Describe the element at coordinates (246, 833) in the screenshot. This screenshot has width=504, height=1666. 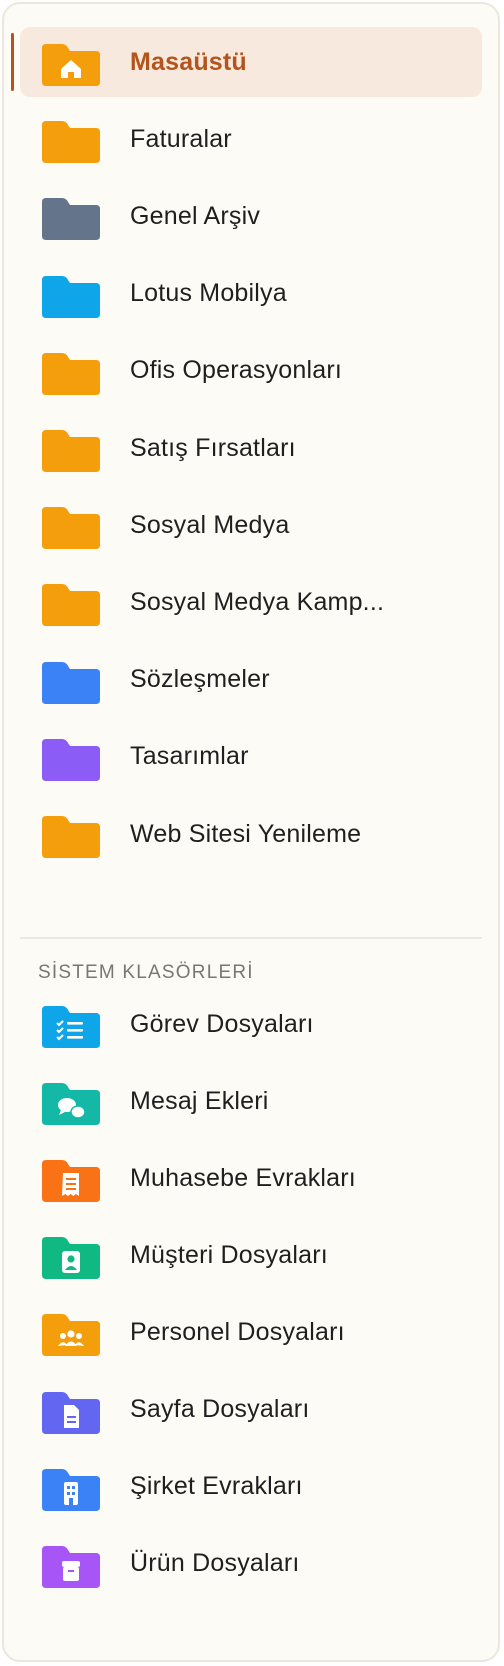
I see `folder-label: Web Sitesi Yenileme` at that location.